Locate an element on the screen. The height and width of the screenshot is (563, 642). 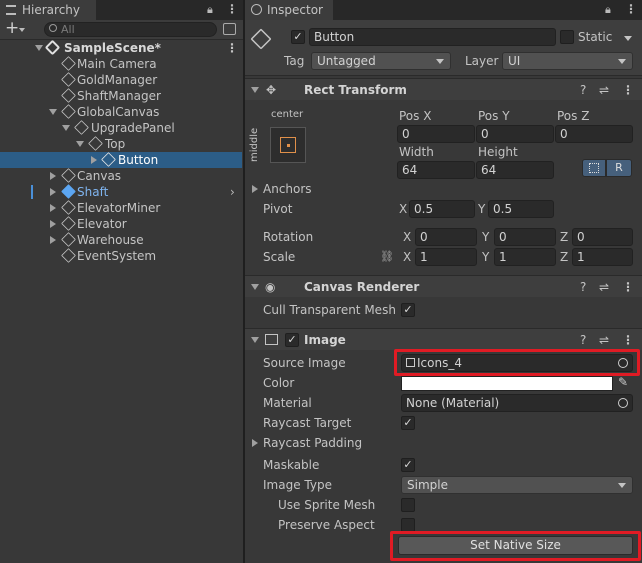
rotation-x-field: 0 is located at coordinates (446, 237).